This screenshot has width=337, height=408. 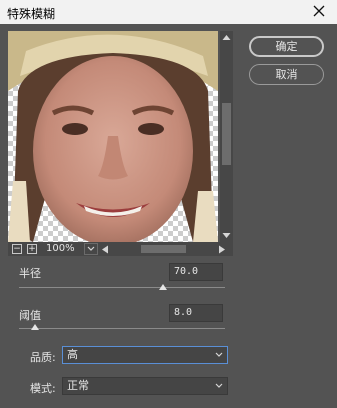 I want to click on threshold-slider-track, so click(x=122, y=328).